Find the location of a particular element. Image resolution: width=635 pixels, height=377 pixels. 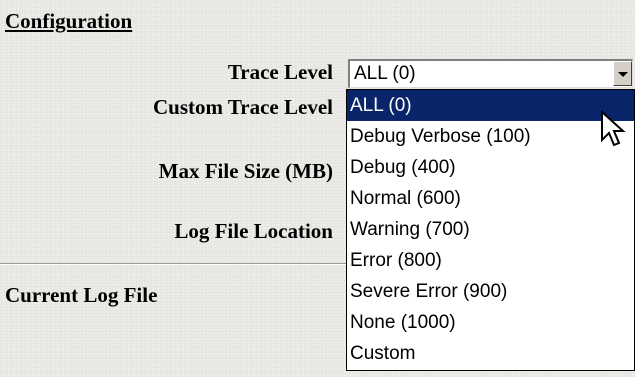

section-divider is located at coordinates (174, 264).